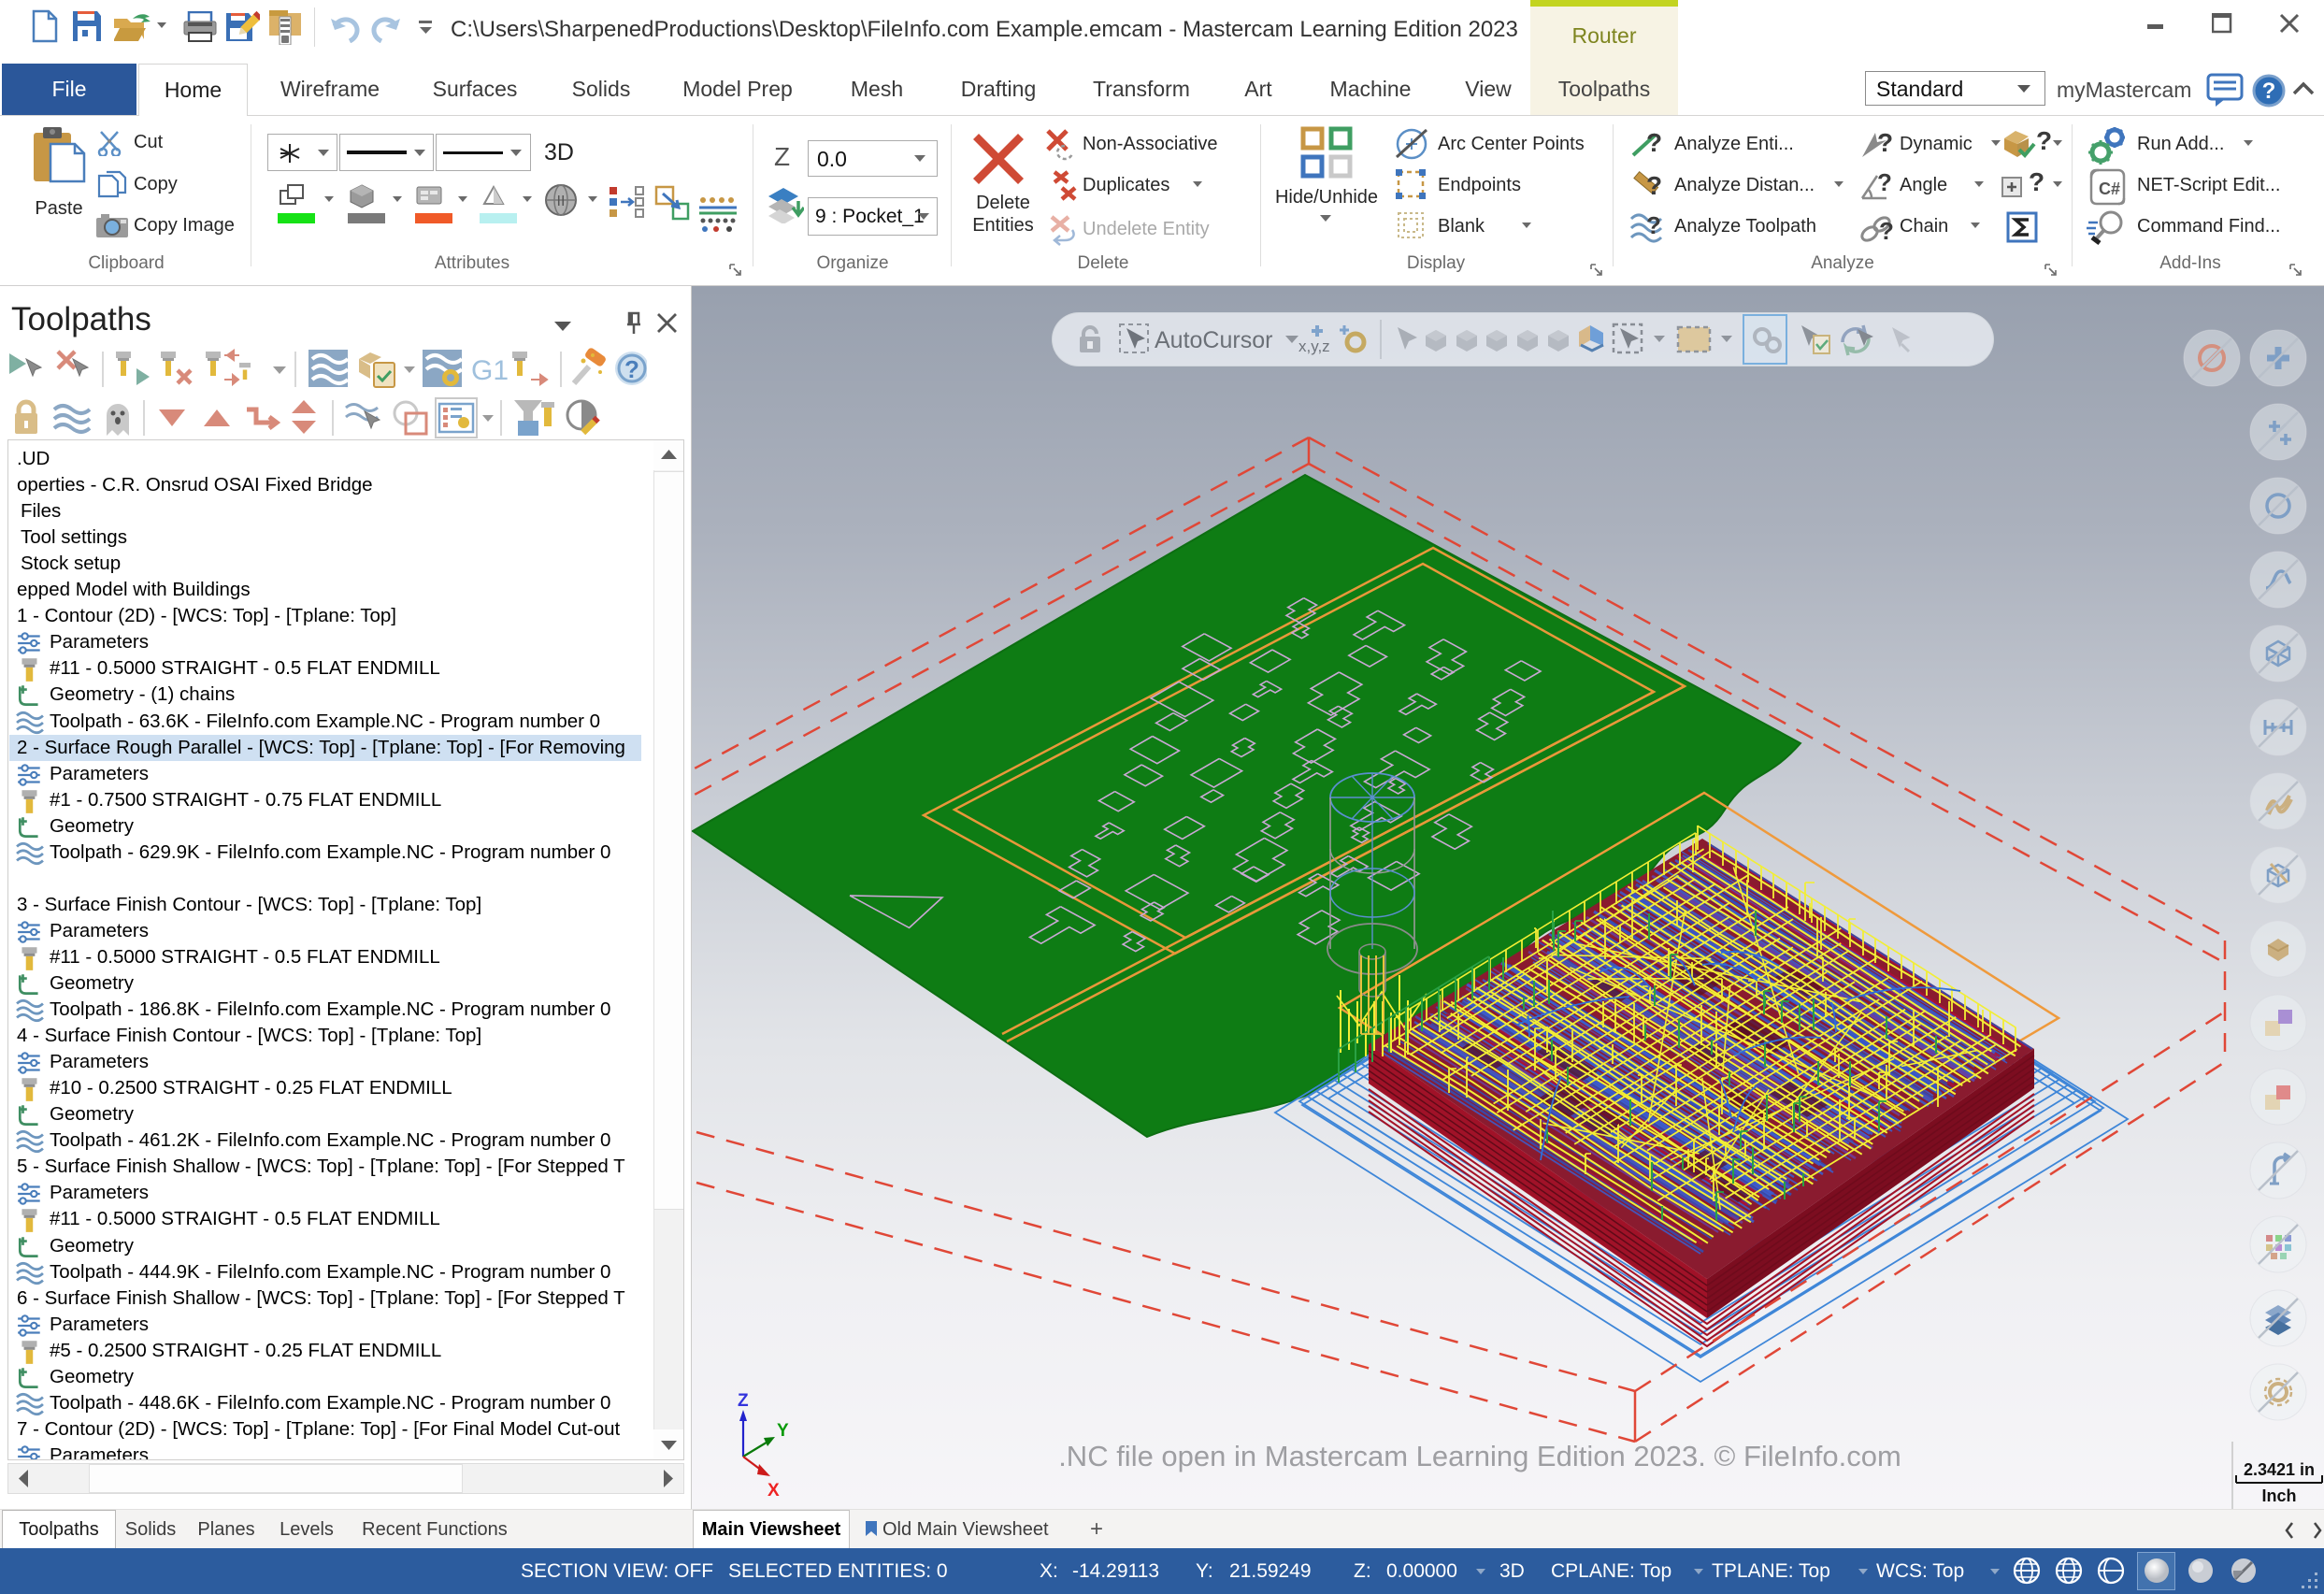 This screenshot has width=2324, height=1594. I want to click on svg-text: G1, so click(490, 370).